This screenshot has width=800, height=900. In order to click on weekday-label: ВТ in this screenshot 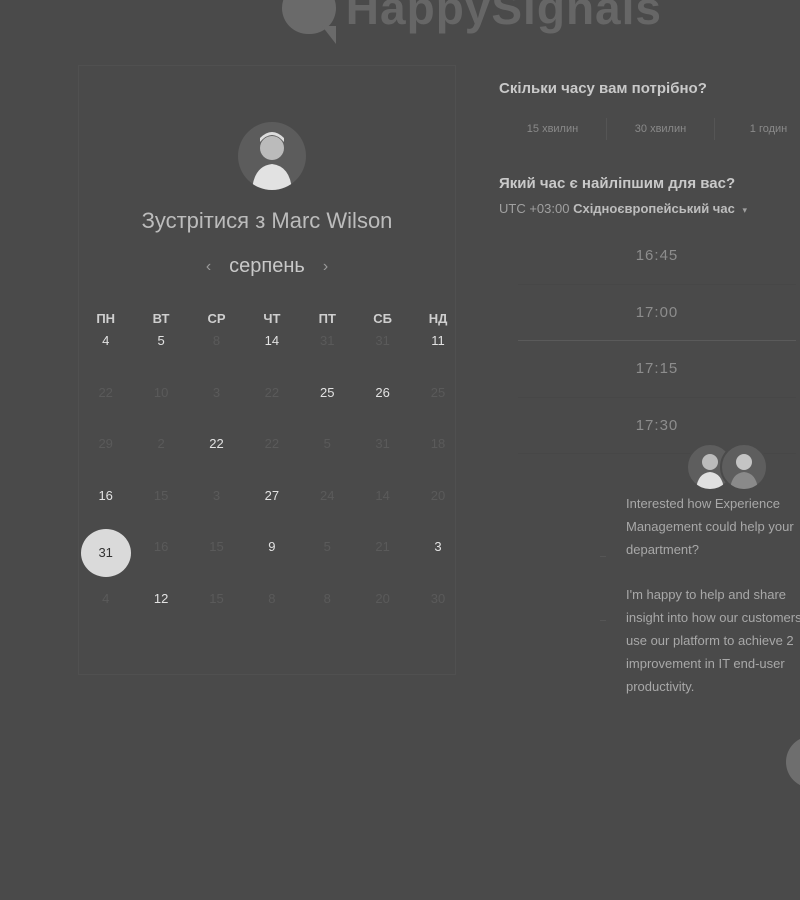, I will do `click(161, 318)`.